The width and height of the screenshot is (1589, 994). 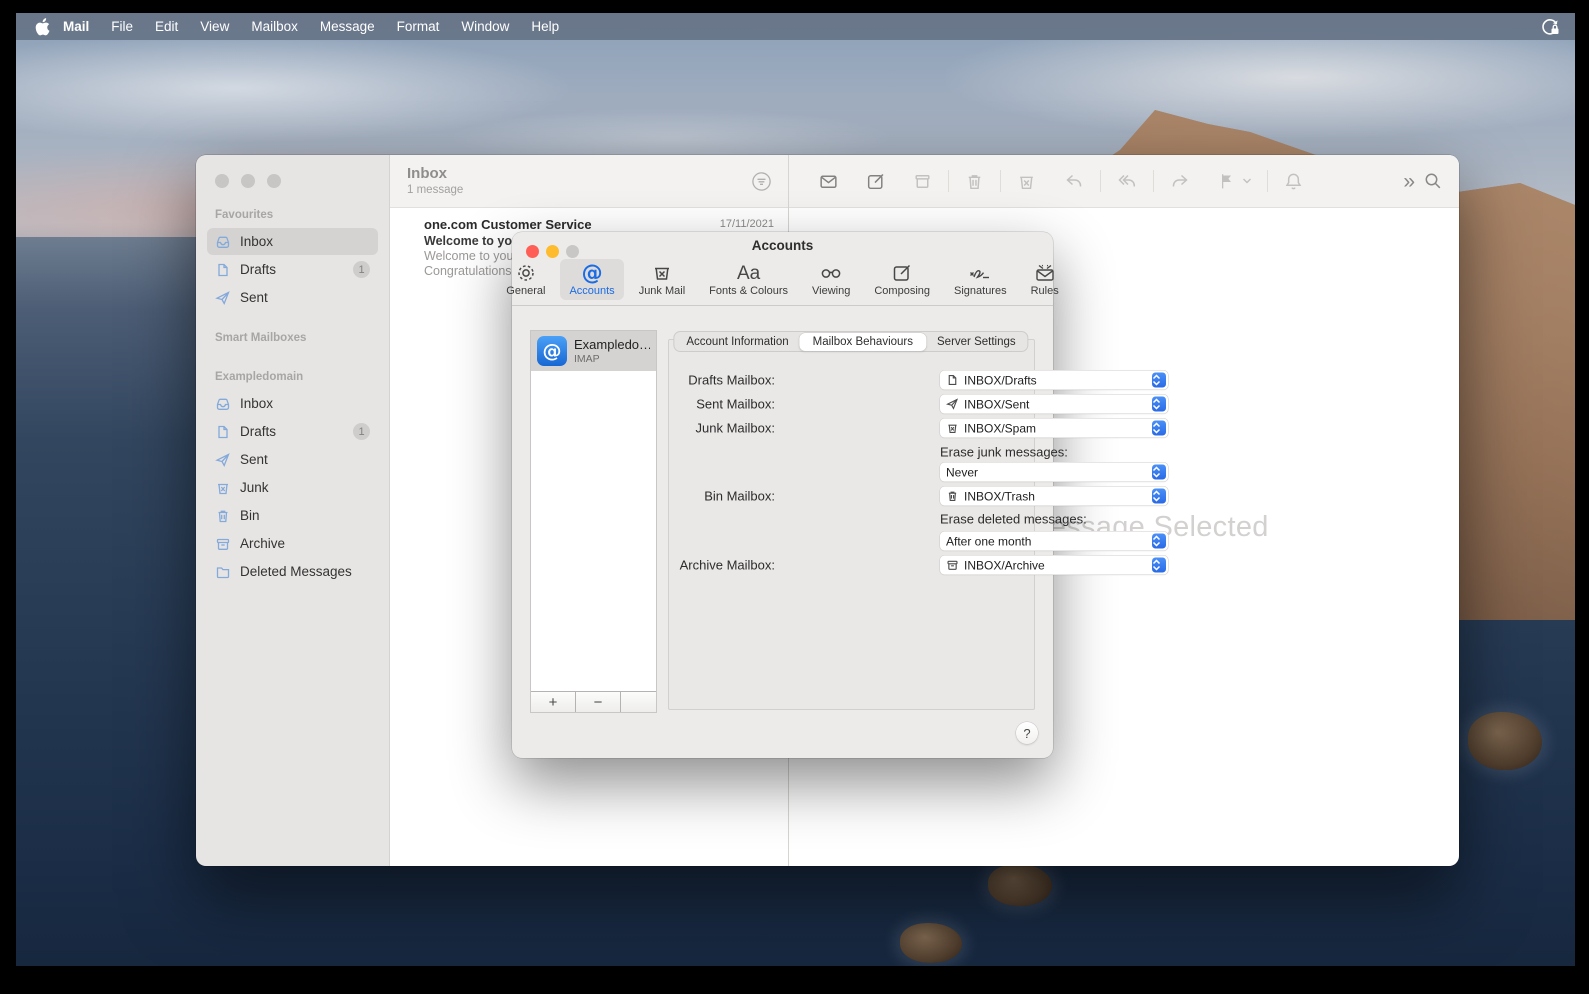 I want to click on at-icon: @, so click(x=592, y=272).